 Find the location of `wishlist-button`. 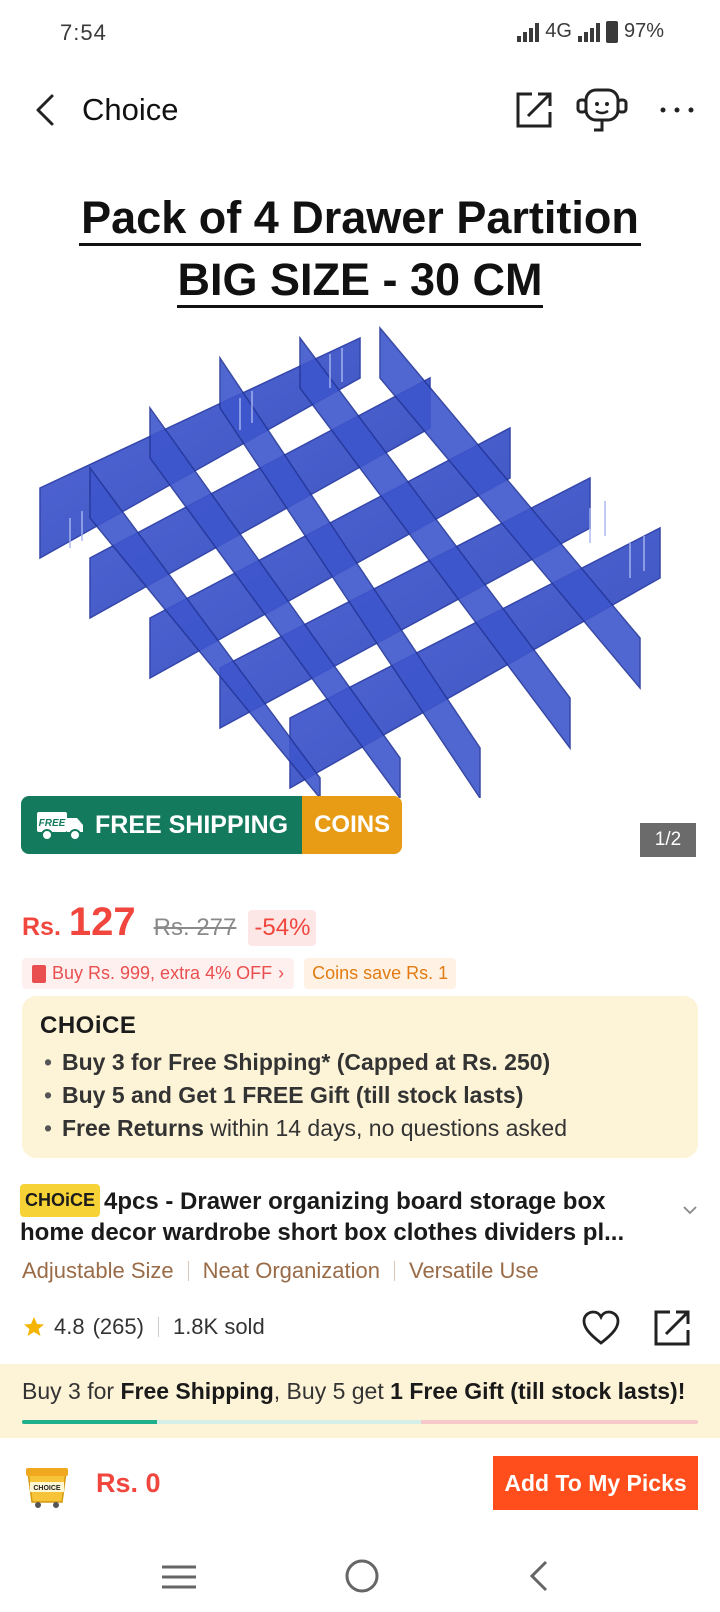

wishlist-button is located at coordinates (601, 1328).